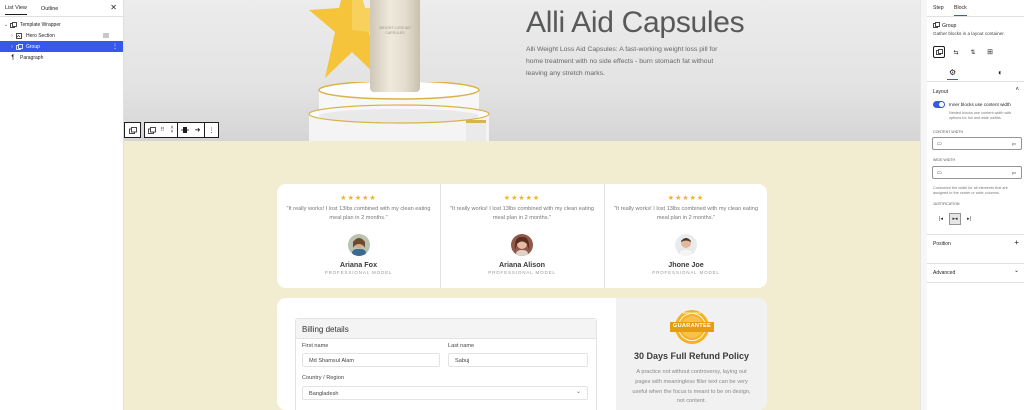  What do you see at coordinates (113, 7) in the screenshot?
I see `close-icon: ✕` at bounding box center [113, 7].